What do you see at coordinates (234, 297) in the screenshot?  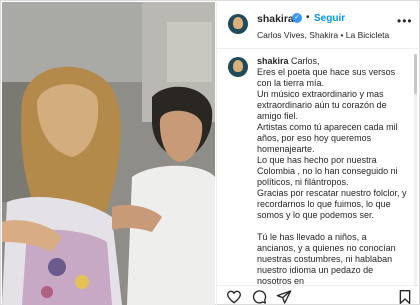 I see `heart-icon` at bounding box center [234, 297].